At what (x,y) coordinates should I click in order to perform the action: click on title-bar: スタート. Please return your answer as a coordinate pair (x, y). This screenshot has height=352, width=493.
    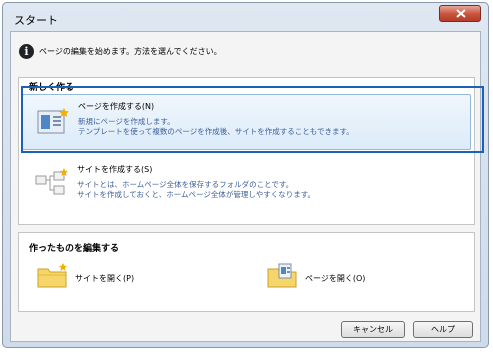
    Looking at the image, I should click on (245, 17).